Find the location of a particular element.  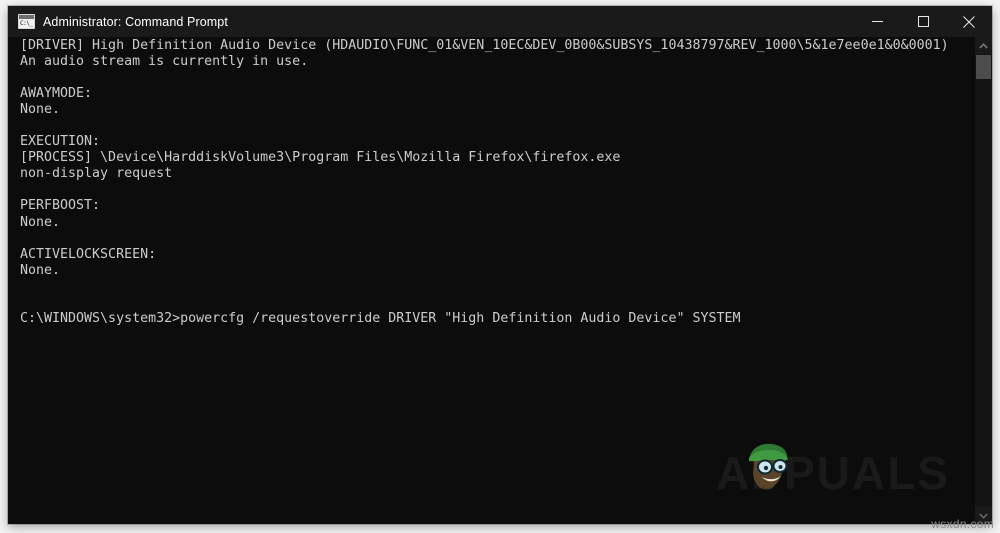

watermark: APPUALS is located at coordinates (833, 471).